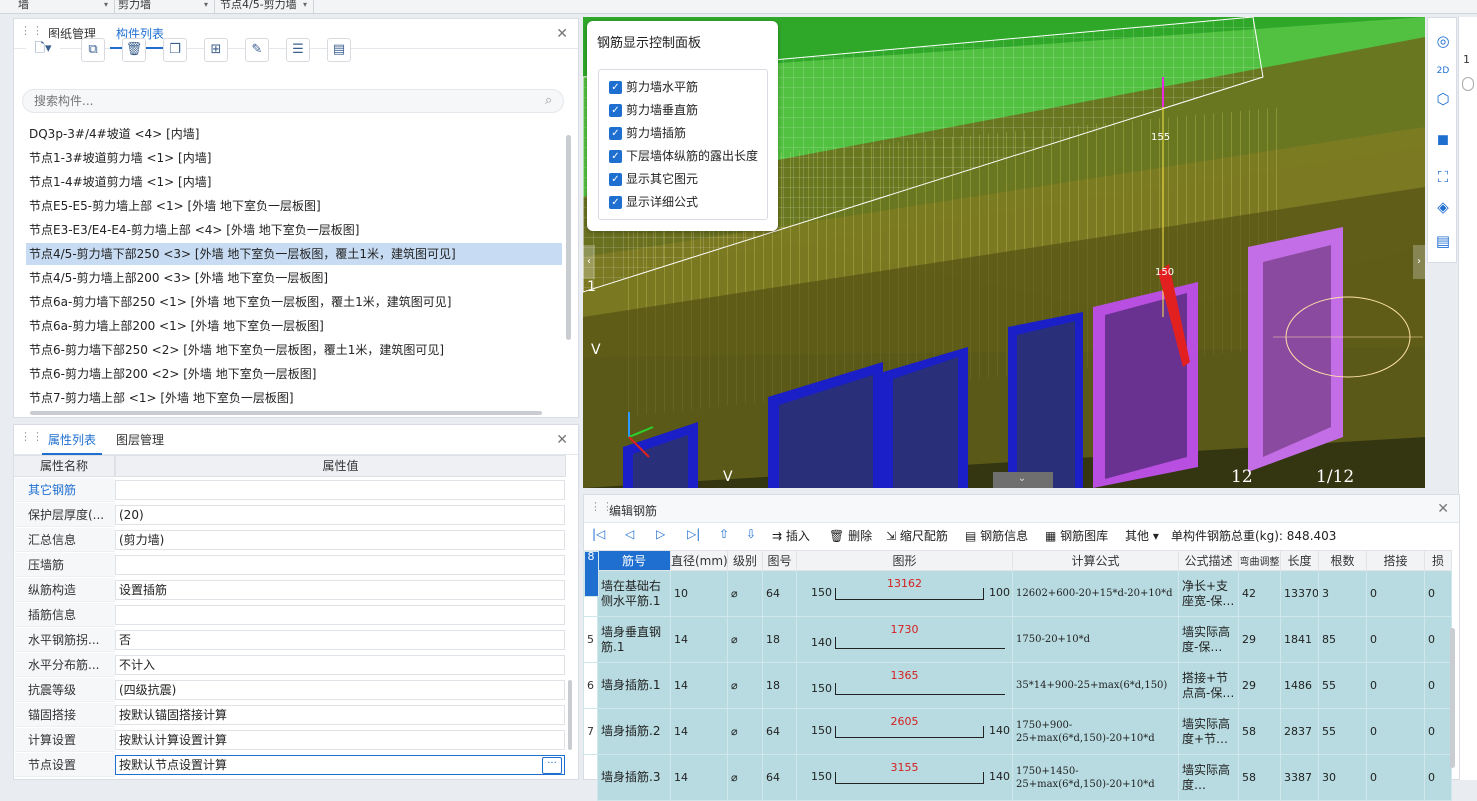  What do you see at coordinates (340, 740) in the screenshot?
I see `property-value: 按默认计算设置计算` at bounding box center [340, 740].